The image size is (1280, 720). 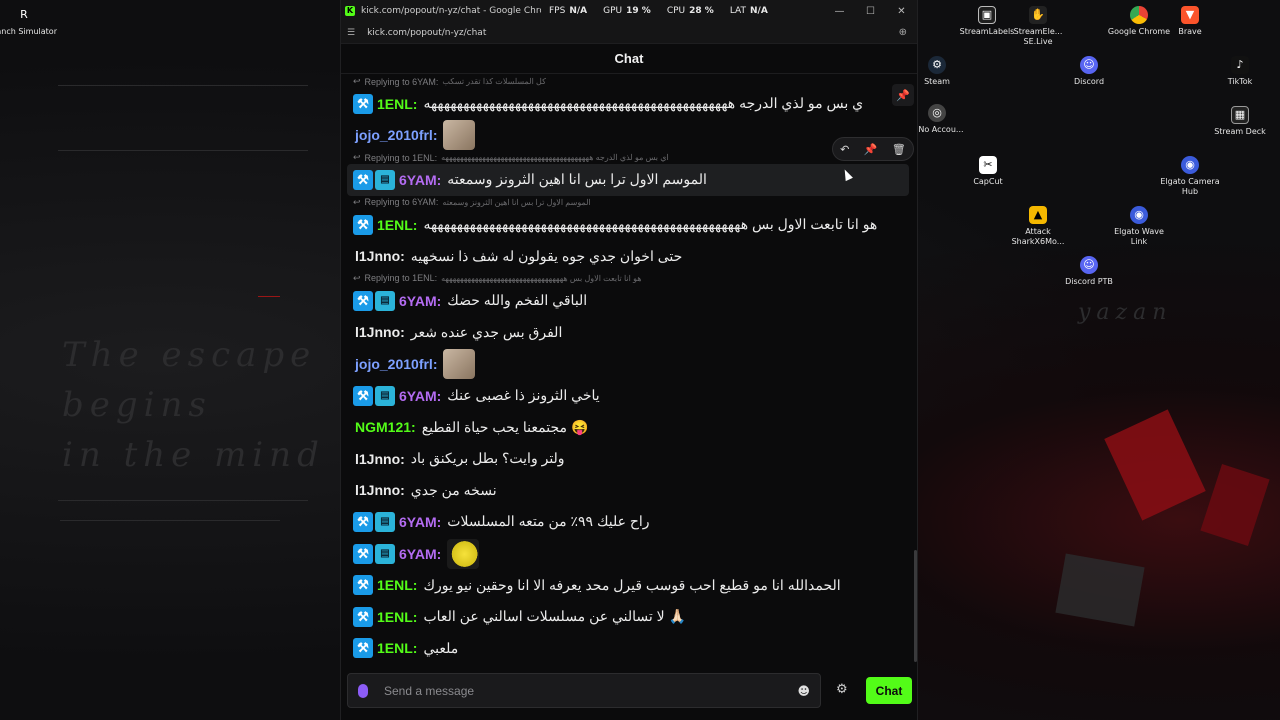 I want to click on chat-message: ⚒ ▤ 6YAM:, so click(x=635, y=554).